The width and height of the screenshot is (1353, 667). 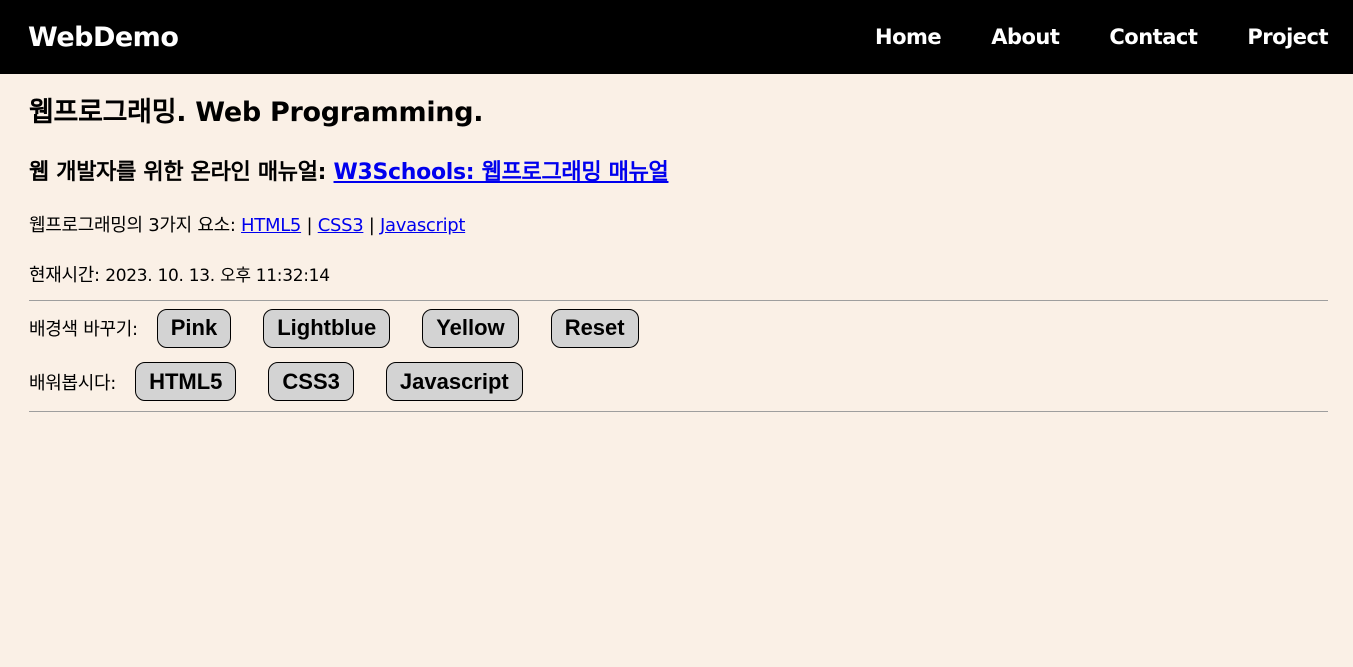 What do you see at coordinates (1025, 37) in the screenshot?
I see `nav-about-link: About` at bounding box center [1025, 37].